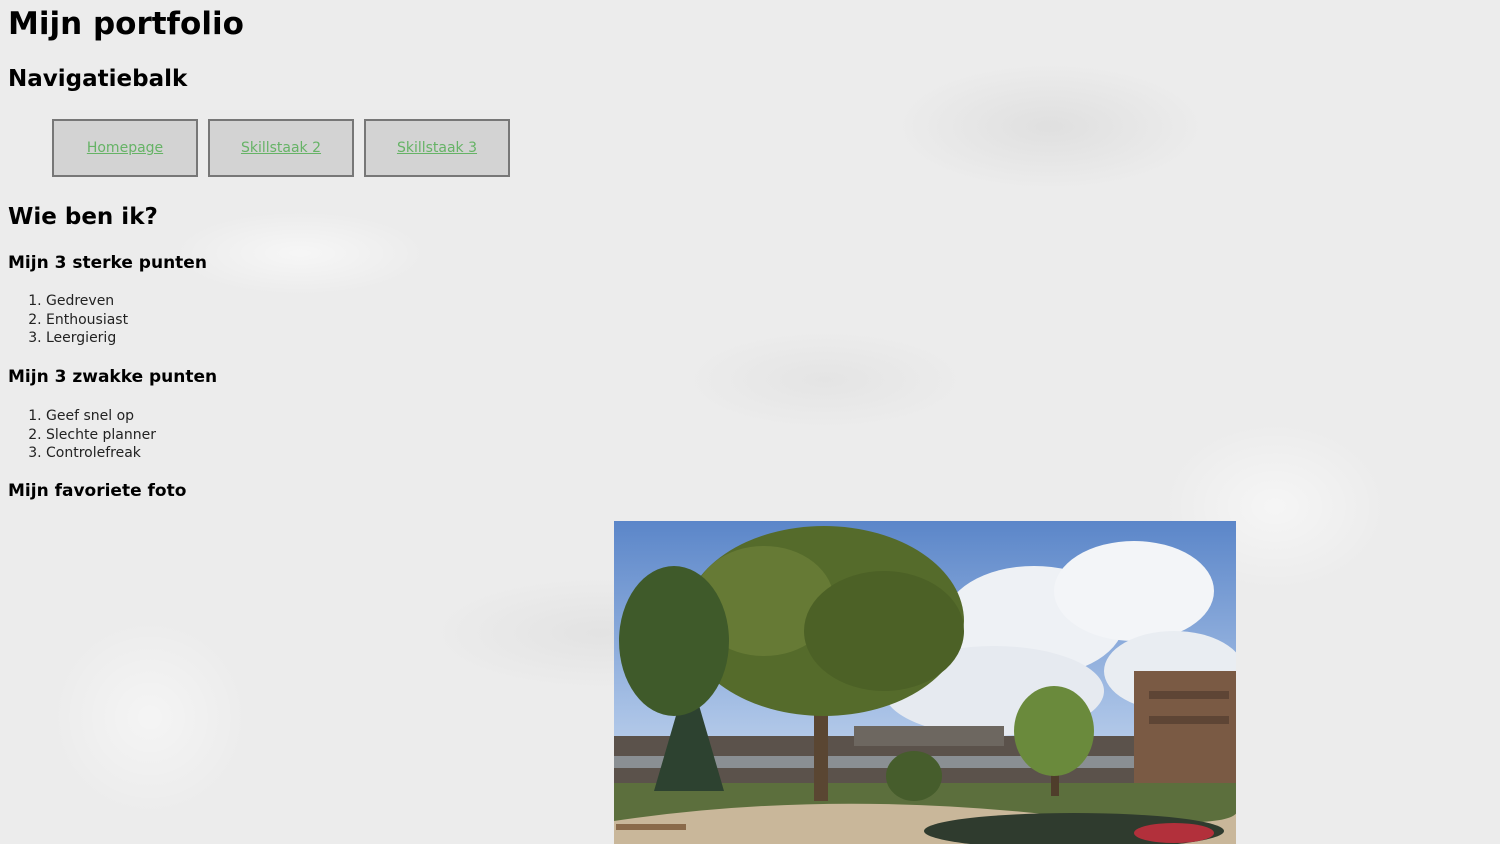 This screenshot has width=1500, height=844. I want to click on nav-button-skillstaak-2: Skillstaak 2, so click(281, 148).